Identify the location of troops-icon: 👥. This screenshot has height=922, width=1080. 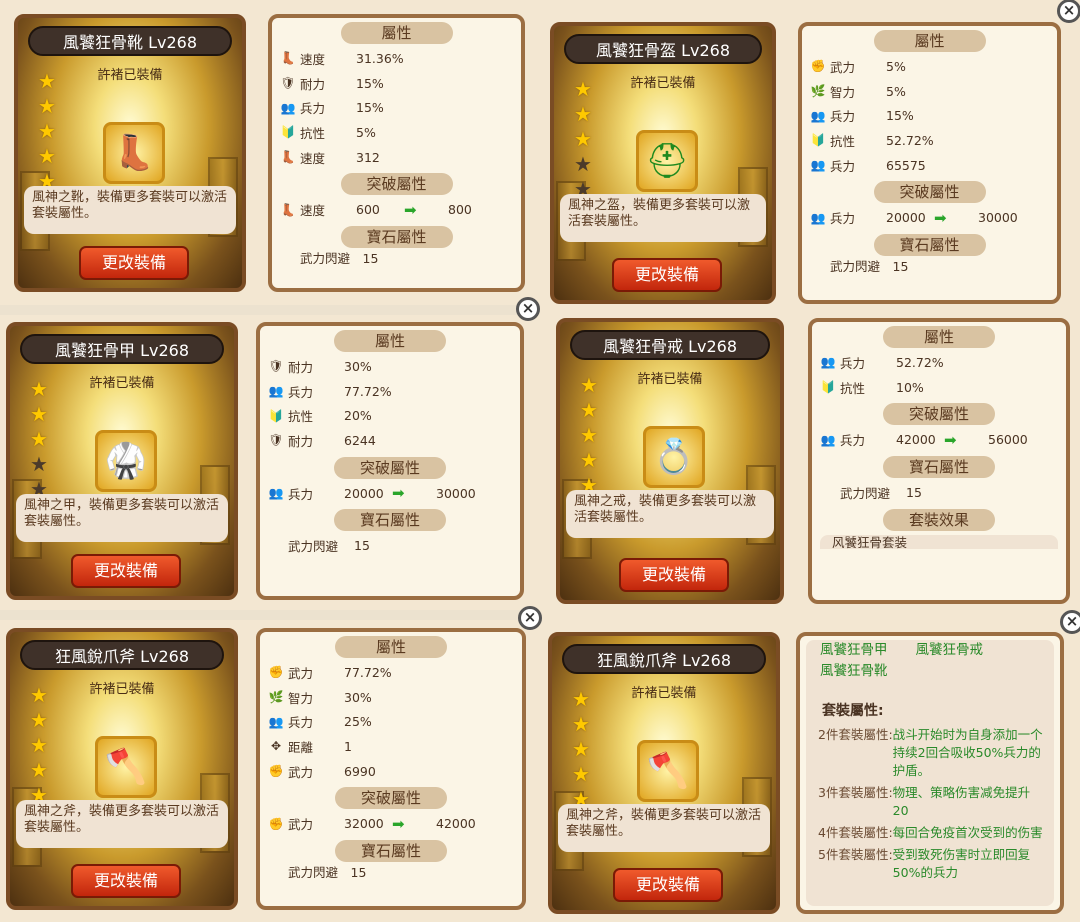
(276, 391).